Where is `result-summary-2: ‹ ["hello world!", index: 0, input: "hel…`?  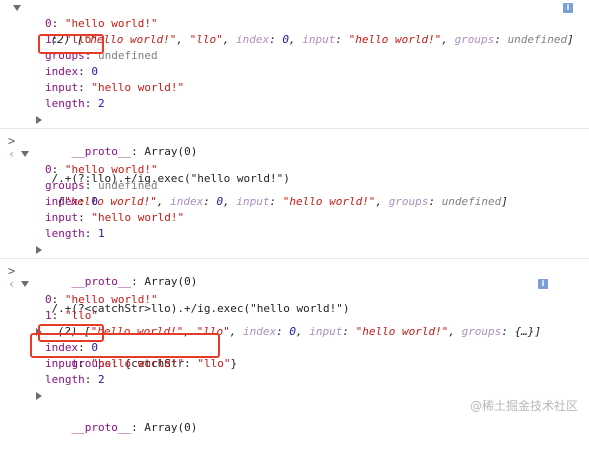
result-summary-2: ‹ ["hello world!", index: 0, input: "hel… is located at coordinates (294, 177).